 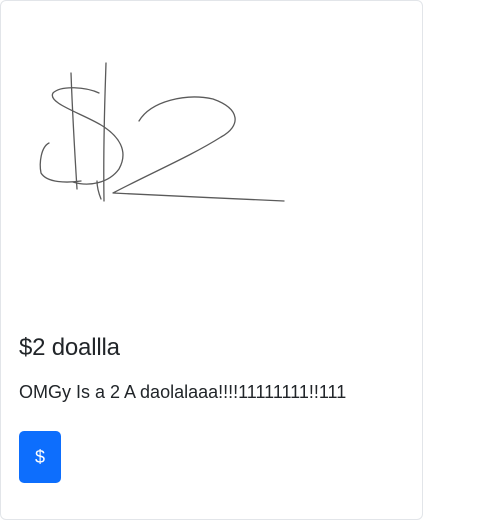 I want to click on card-image, so click(x=162, y=132).